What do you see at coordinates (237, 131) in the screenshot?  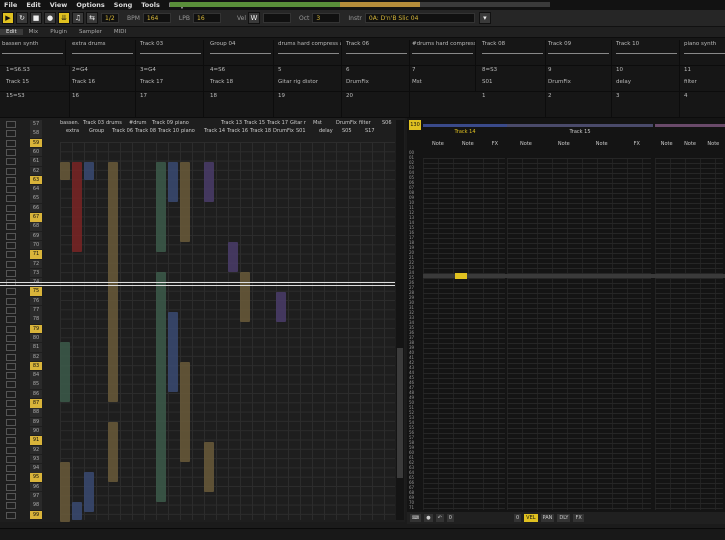 I see `track-header: Track 16` at bounding box center [237, 131].